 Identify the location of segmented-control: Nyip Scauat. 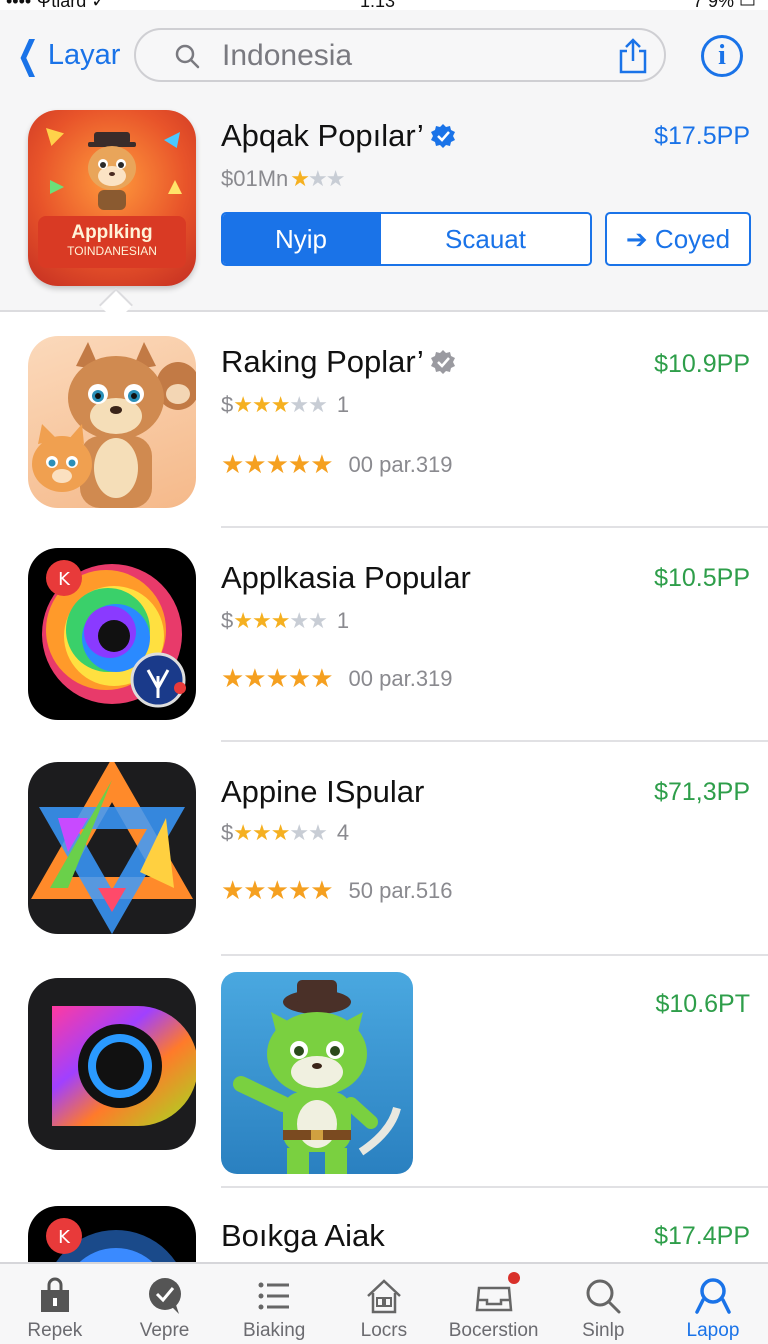
(406, 239).